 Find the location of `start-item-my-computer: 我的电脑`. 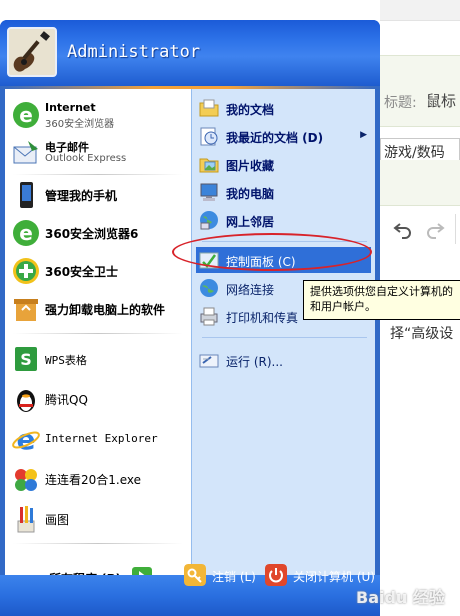

start-item-my-computer: 我的电脑 is located at coordinates (283, 192).